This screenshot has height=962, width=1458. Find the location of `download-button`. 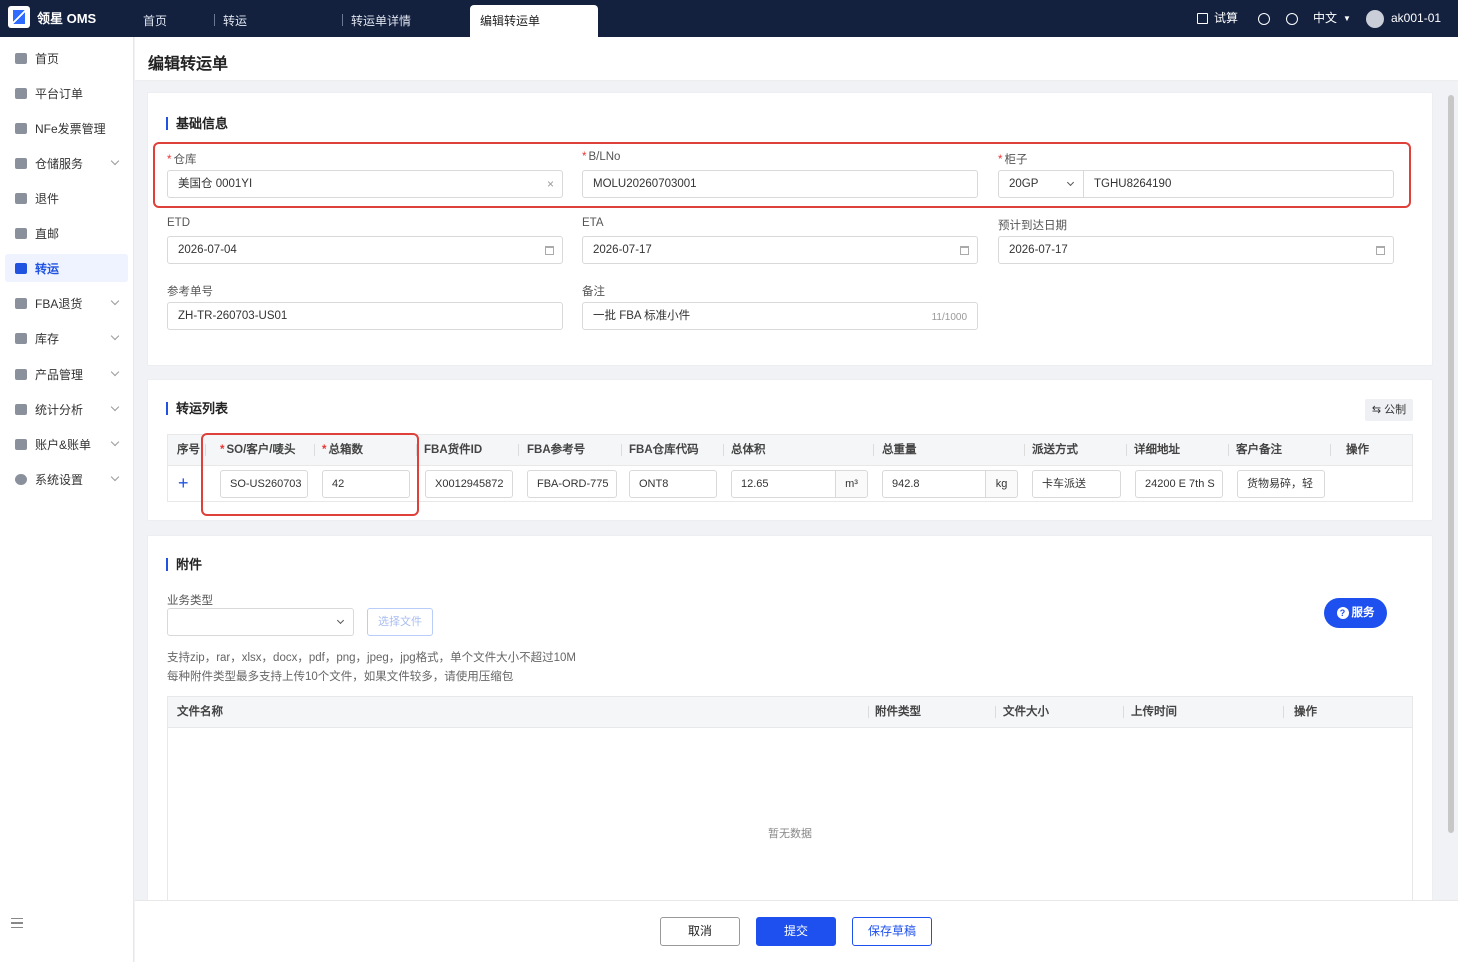

download-button is located at coordinates (1267, 18).